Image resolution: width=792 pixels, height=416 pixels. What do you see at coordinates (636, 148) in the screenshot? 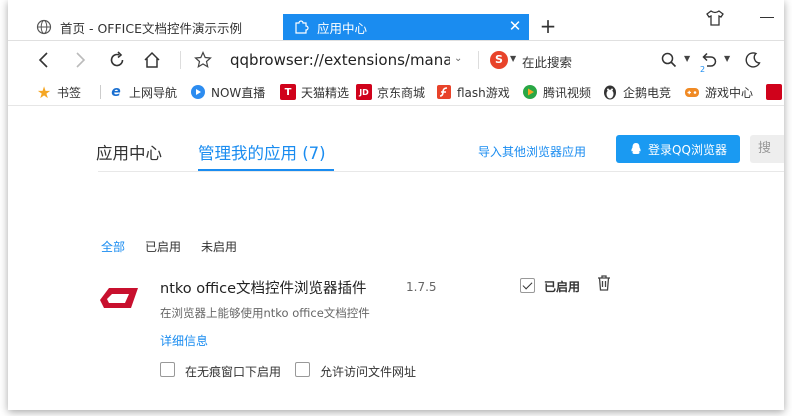
I see `qq-penguin-icon` at bounding box center [636, 148].